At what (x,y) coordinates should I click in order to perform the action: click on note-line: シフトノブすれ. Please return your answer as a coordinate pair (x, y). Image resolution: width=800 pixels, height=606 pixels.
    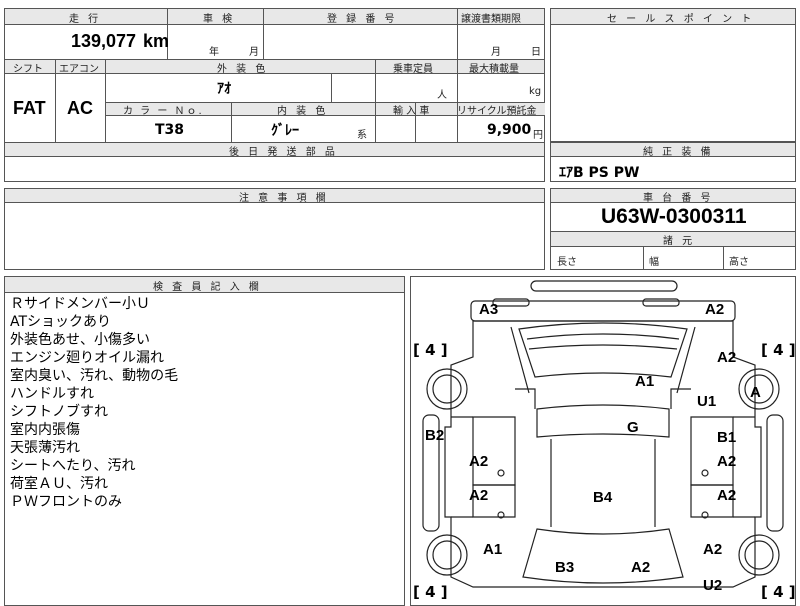
    Looking at the image, I should click on (59, 412).